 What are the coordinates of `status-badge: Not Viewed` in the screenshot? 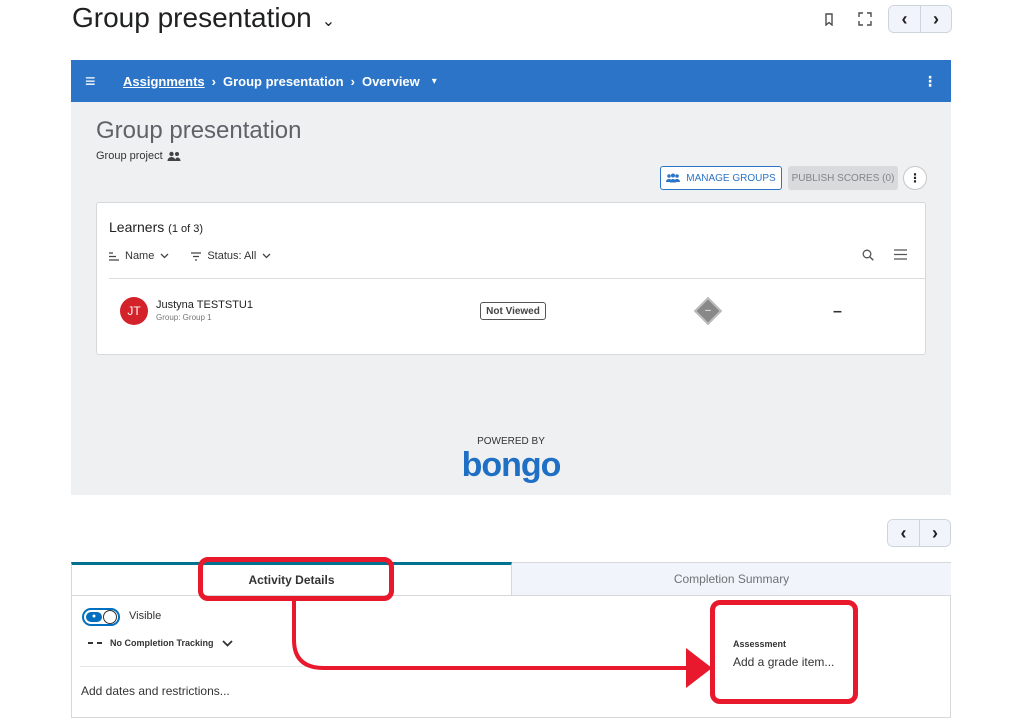 It's located at (513, 311).